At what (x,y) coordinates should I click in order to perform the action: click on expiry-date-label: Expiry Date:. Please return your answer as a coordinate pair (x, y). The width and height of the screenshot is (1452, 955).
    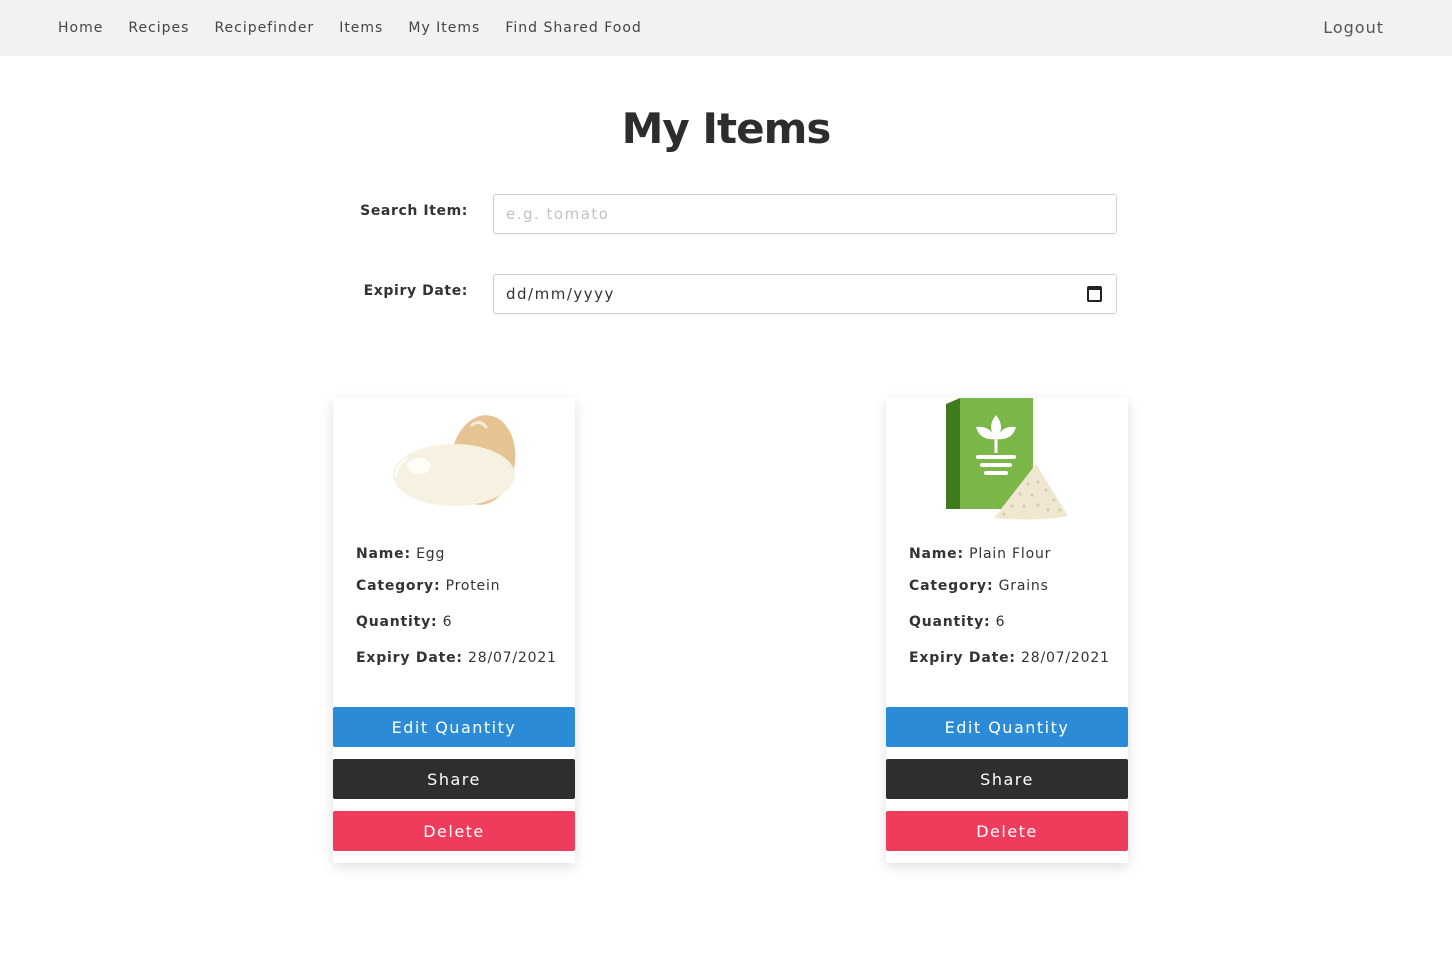
    Looking at the image, I should click on (415, 291).